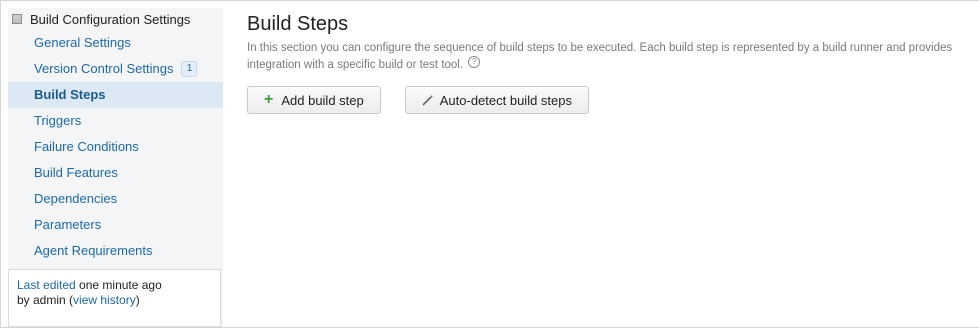 Image resolution: width=980 pixels, height=329 pixels. What do you see at coordinates (104, 68) in the screenshot?
I see `sidebar-item-label: Version Control Settings` at bounding box center [104, 68].